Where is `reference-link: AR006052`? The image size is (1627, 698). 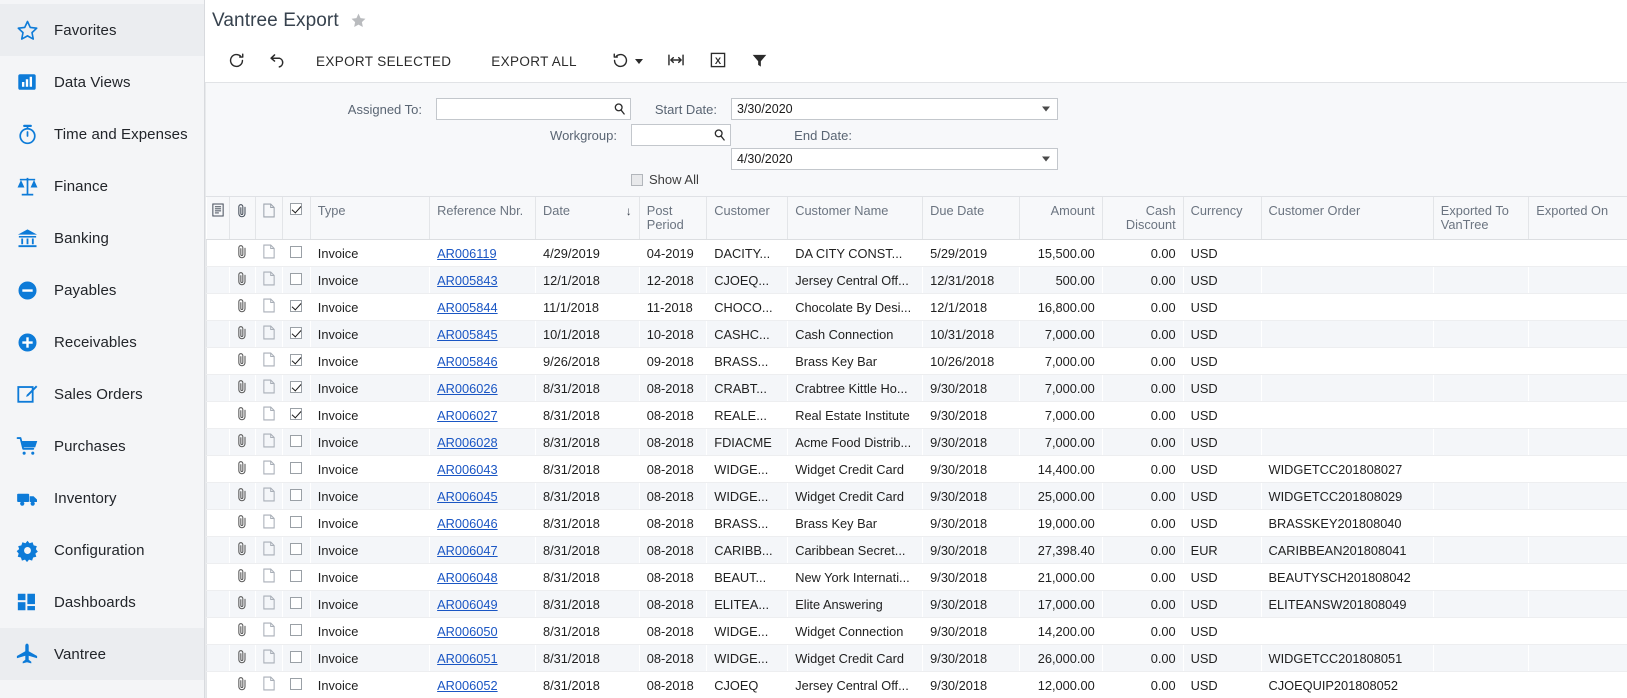 reference-link: AR006052 is located at coordinates (467, 685).